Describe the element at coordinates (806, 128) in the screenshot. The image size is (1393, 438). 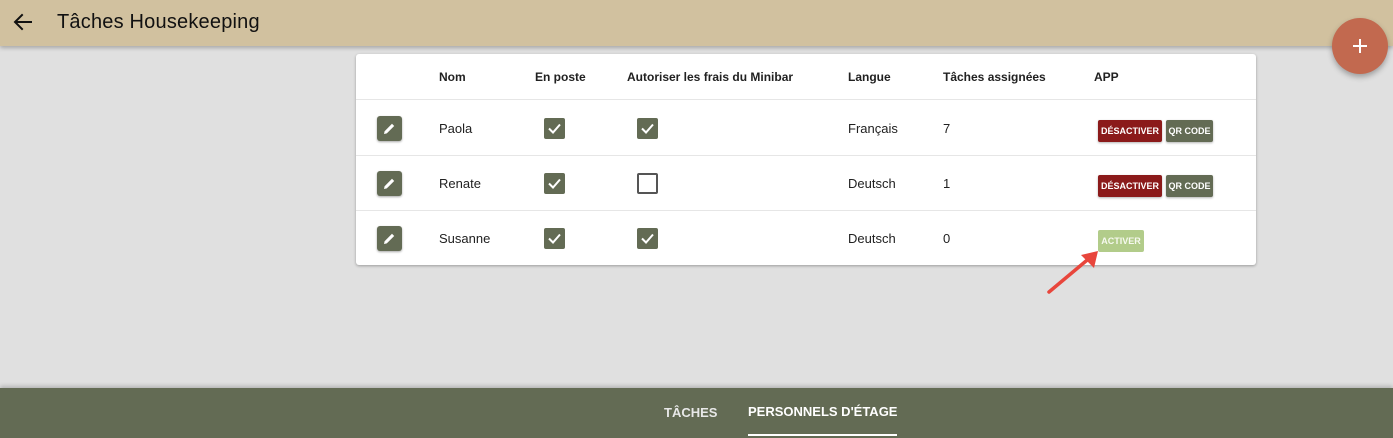
I see `table-row: Paola Français 7 DÉSACTIVER QR CODE` at that location.